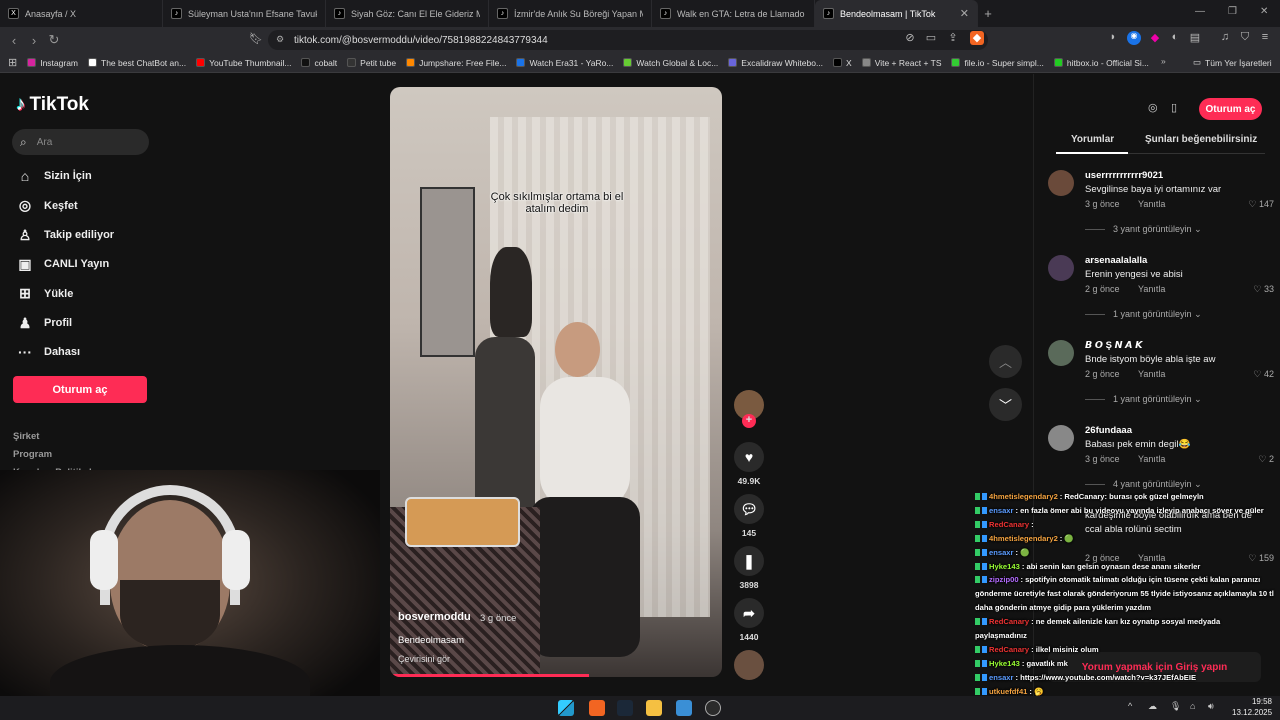 The image size is (1280, 720). I want to click on panel-login-button: Oturum aç, so click(1230, 109).